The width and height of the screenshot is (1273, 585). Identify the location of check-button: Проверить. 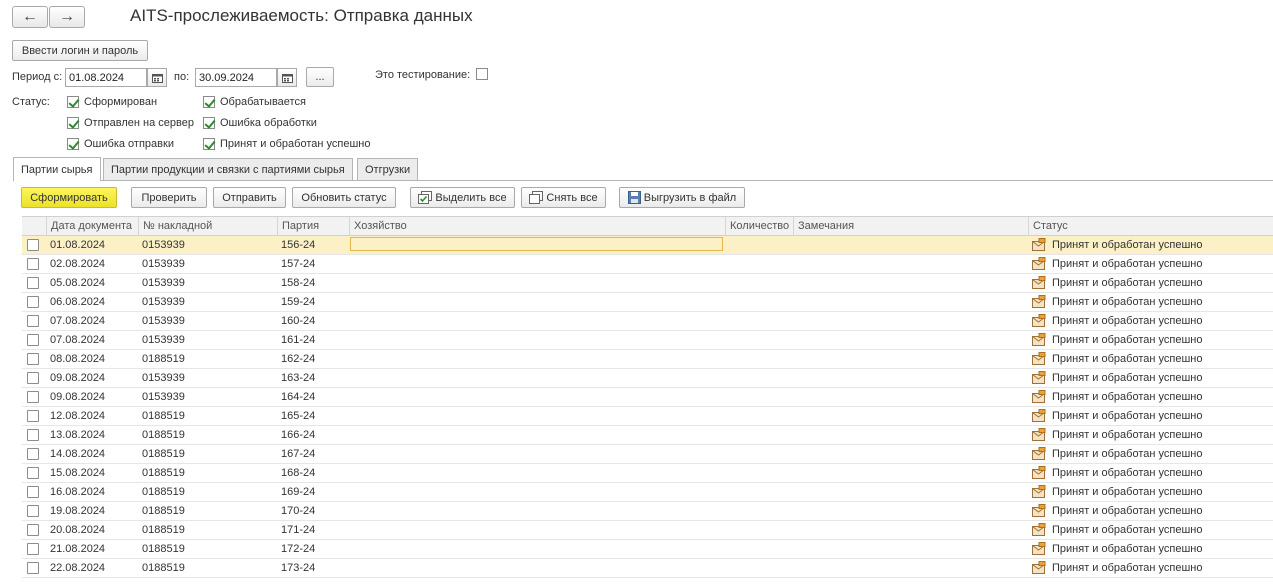
(169, 197).